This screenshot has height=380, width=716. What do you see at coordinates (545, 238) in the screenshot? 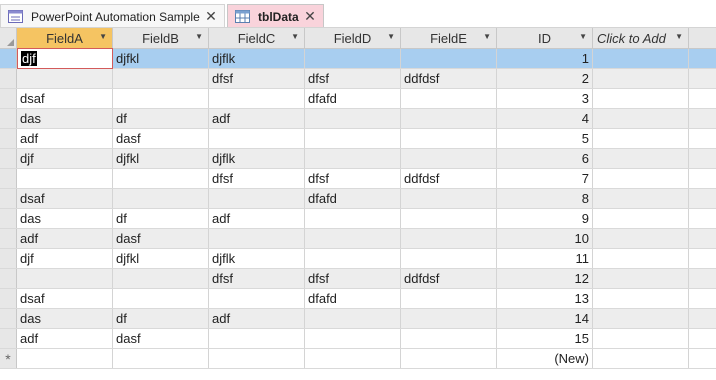
I see `cell-id: 10` at bounding box center [545, 238].